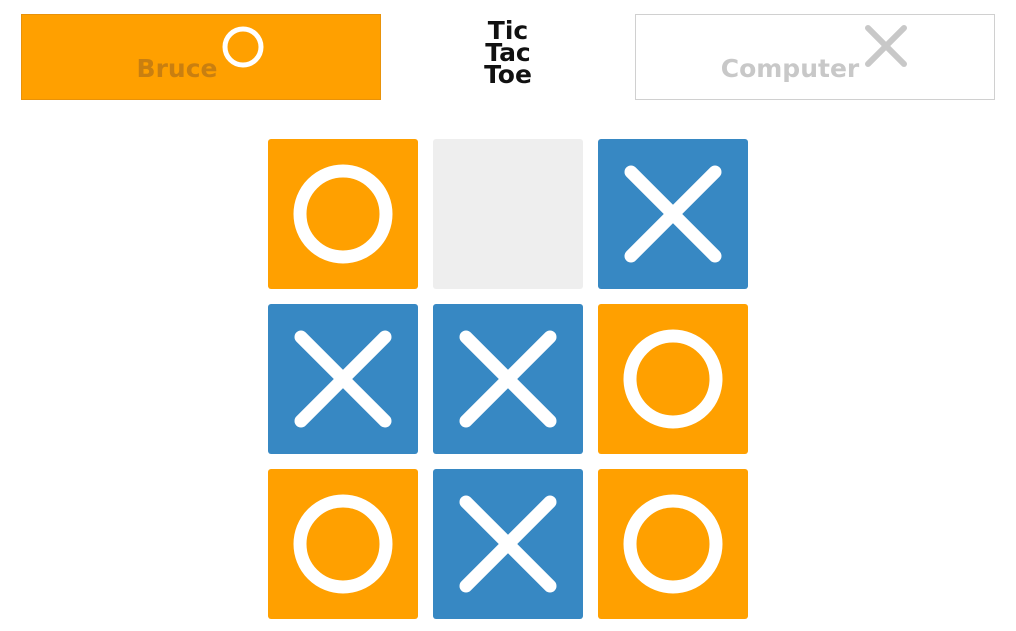 The height and width of the screenshot is (631, 1016). What do you see at coordinates (177, 68) in the screenshot?
I see `player-name: Bruce` at bounding box center [177, 68].